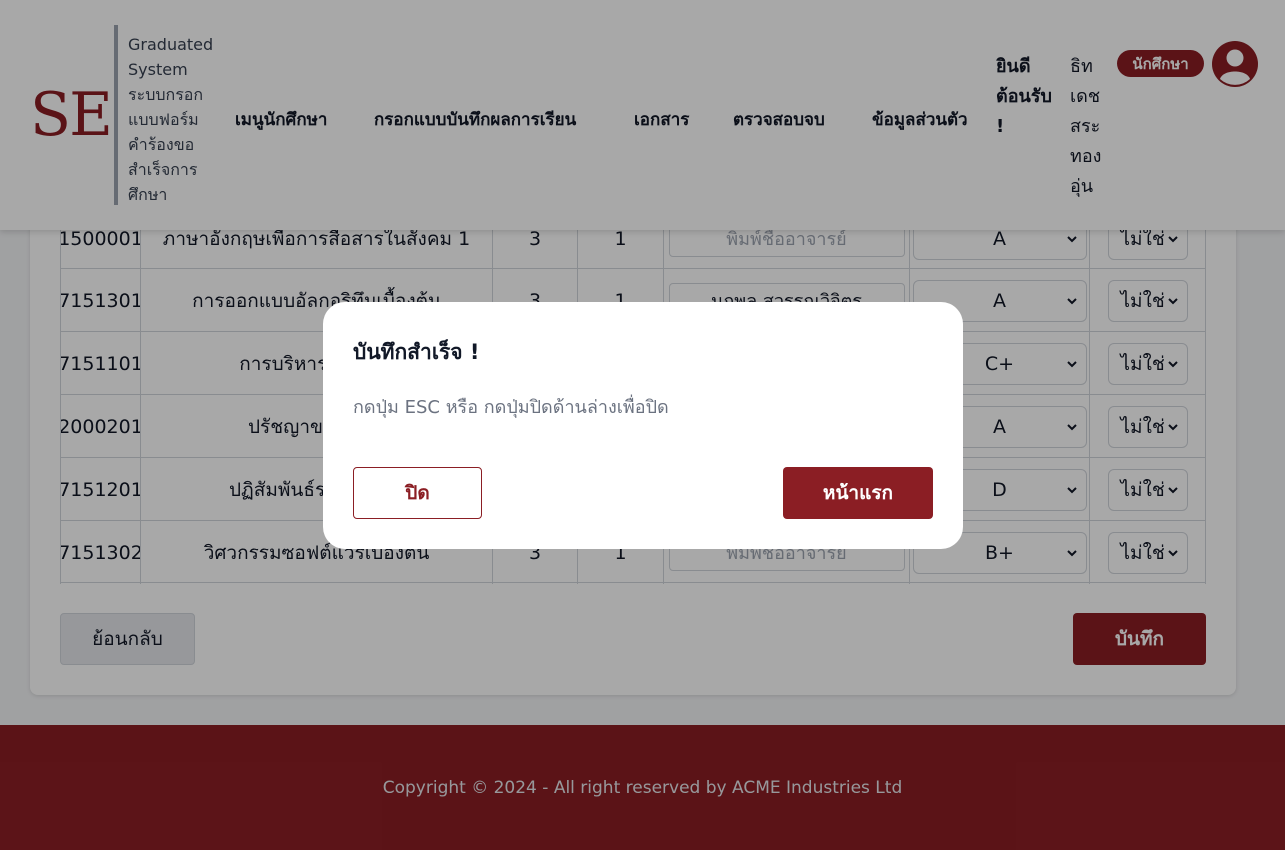 The width and height of the screenshot is (1285, 850). I want to click on home-button: หน้าแรก, so click(858, 493).